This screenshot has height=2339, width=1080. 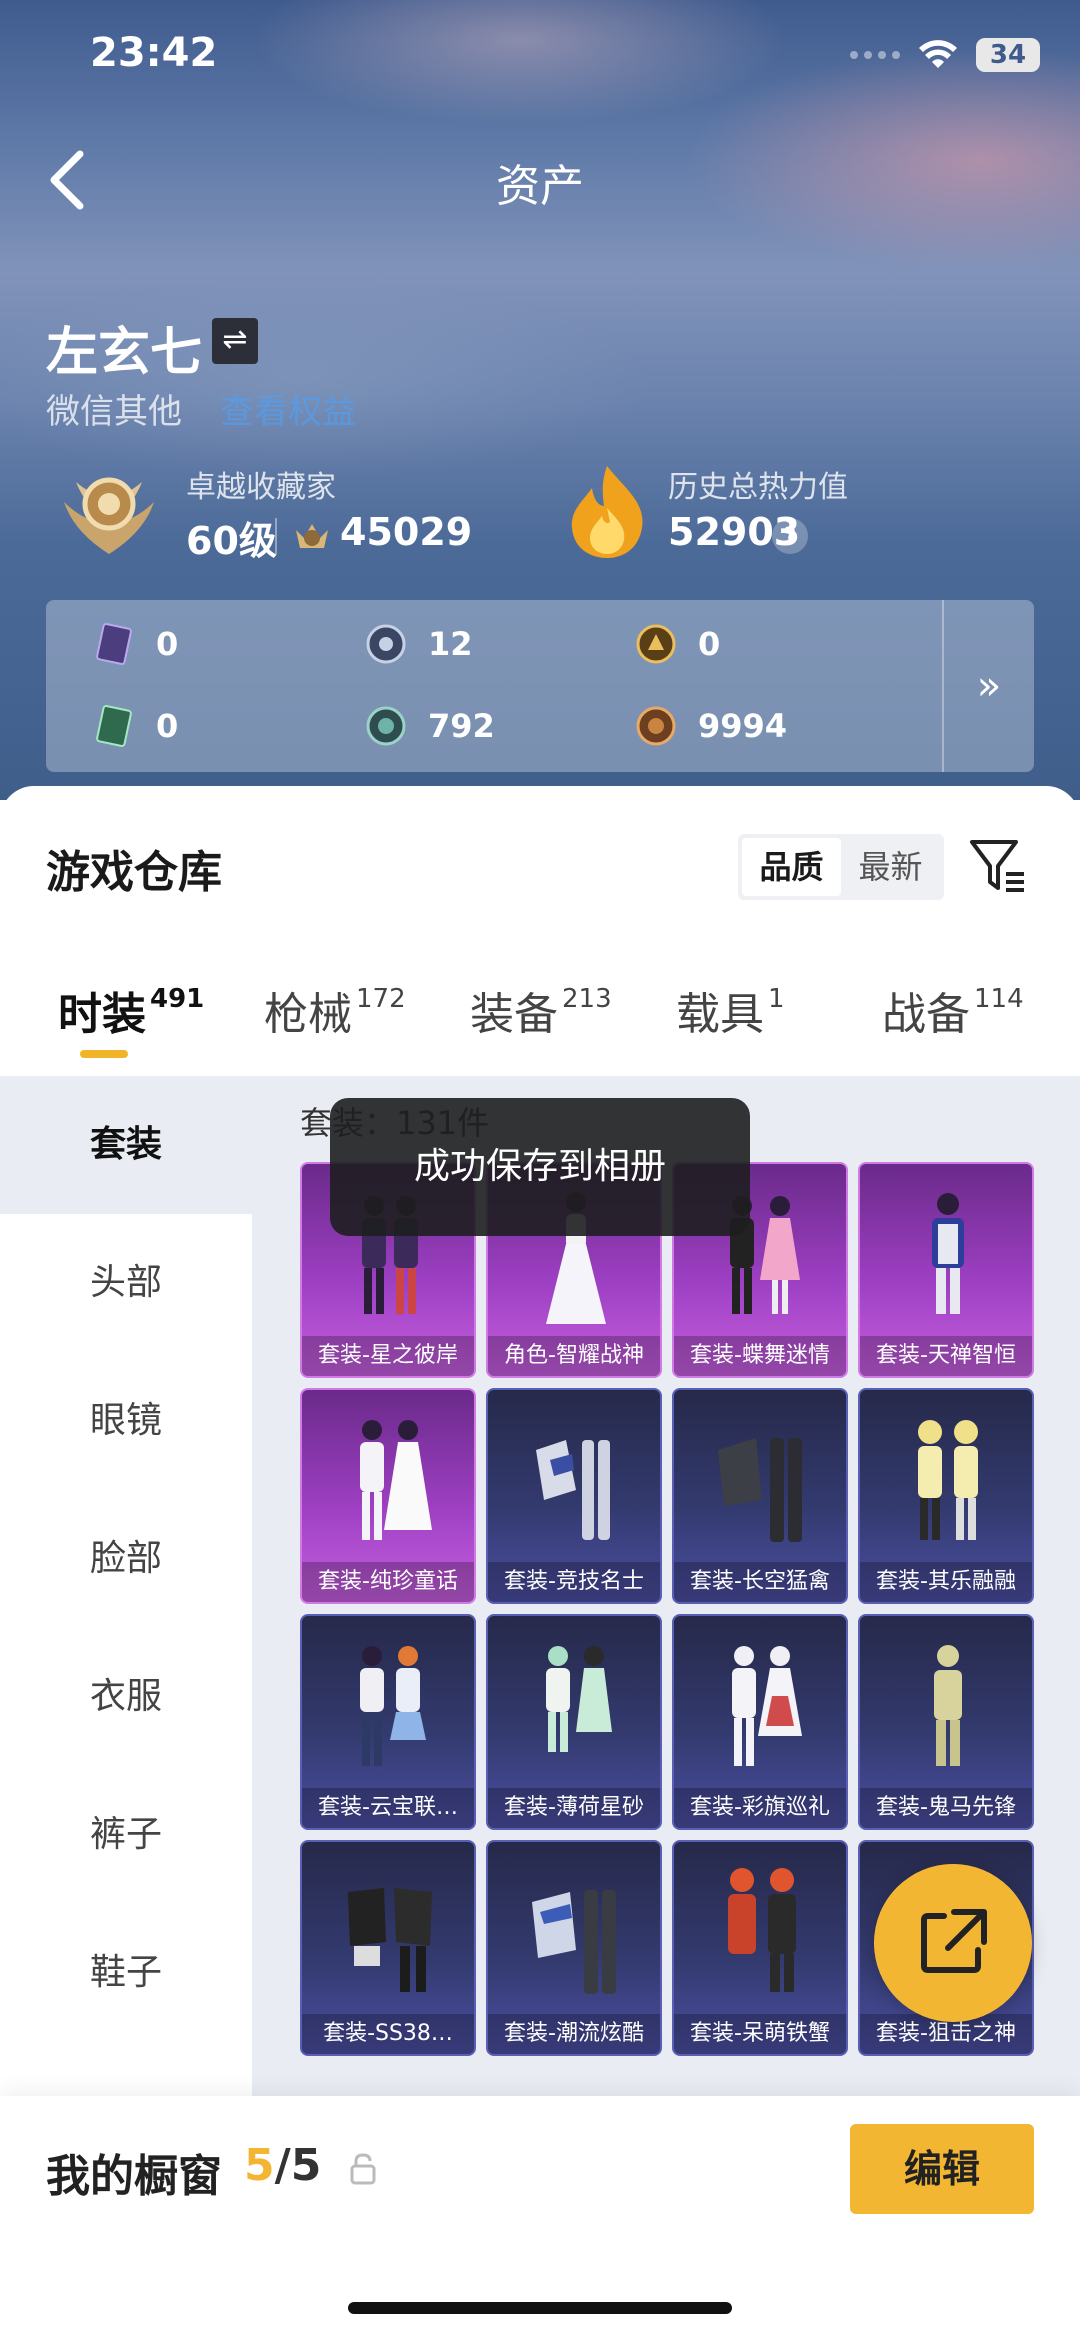 What do you see at coordinates (288, 408) in the screenshot?
I see `platform-link: 查看权益` at bounding box center [288, 408].